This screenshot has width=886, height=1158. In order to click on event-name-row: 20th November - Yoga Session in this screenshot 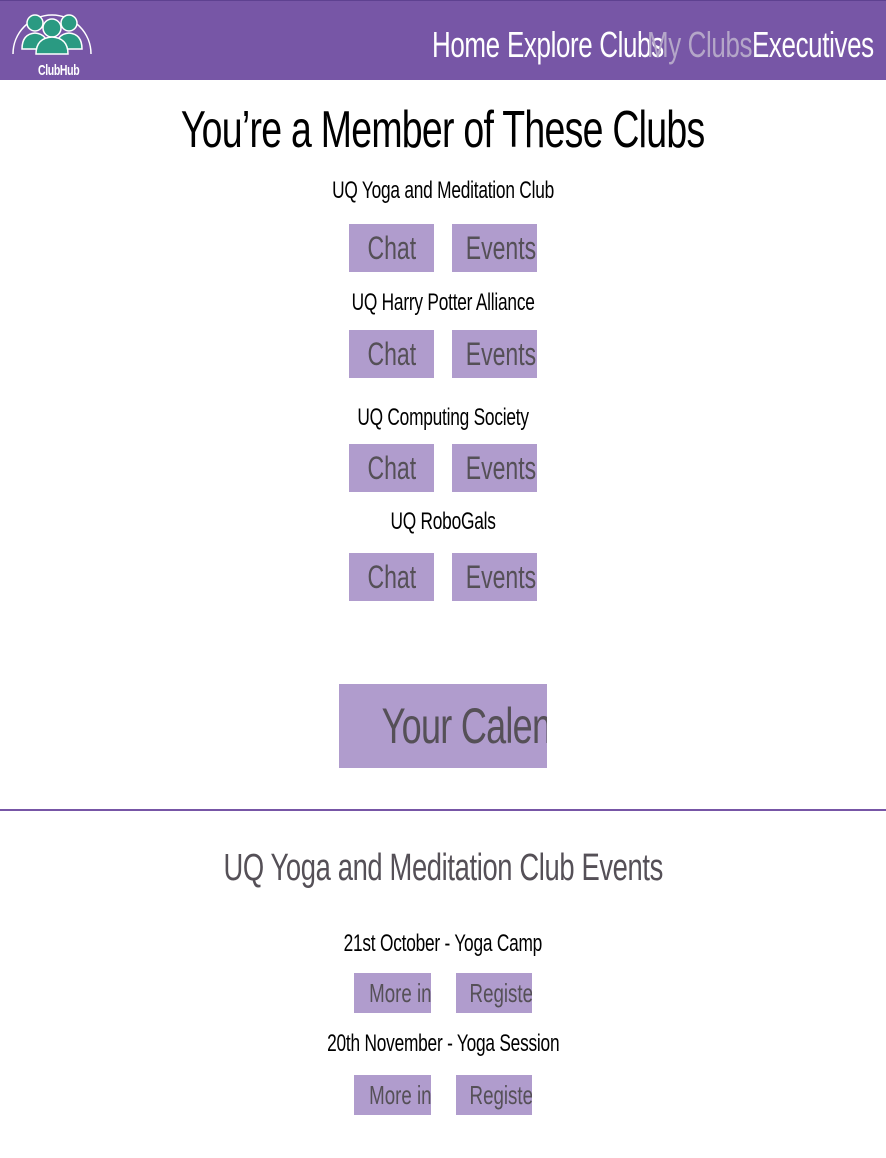, I will do `click(443, 1044)`.